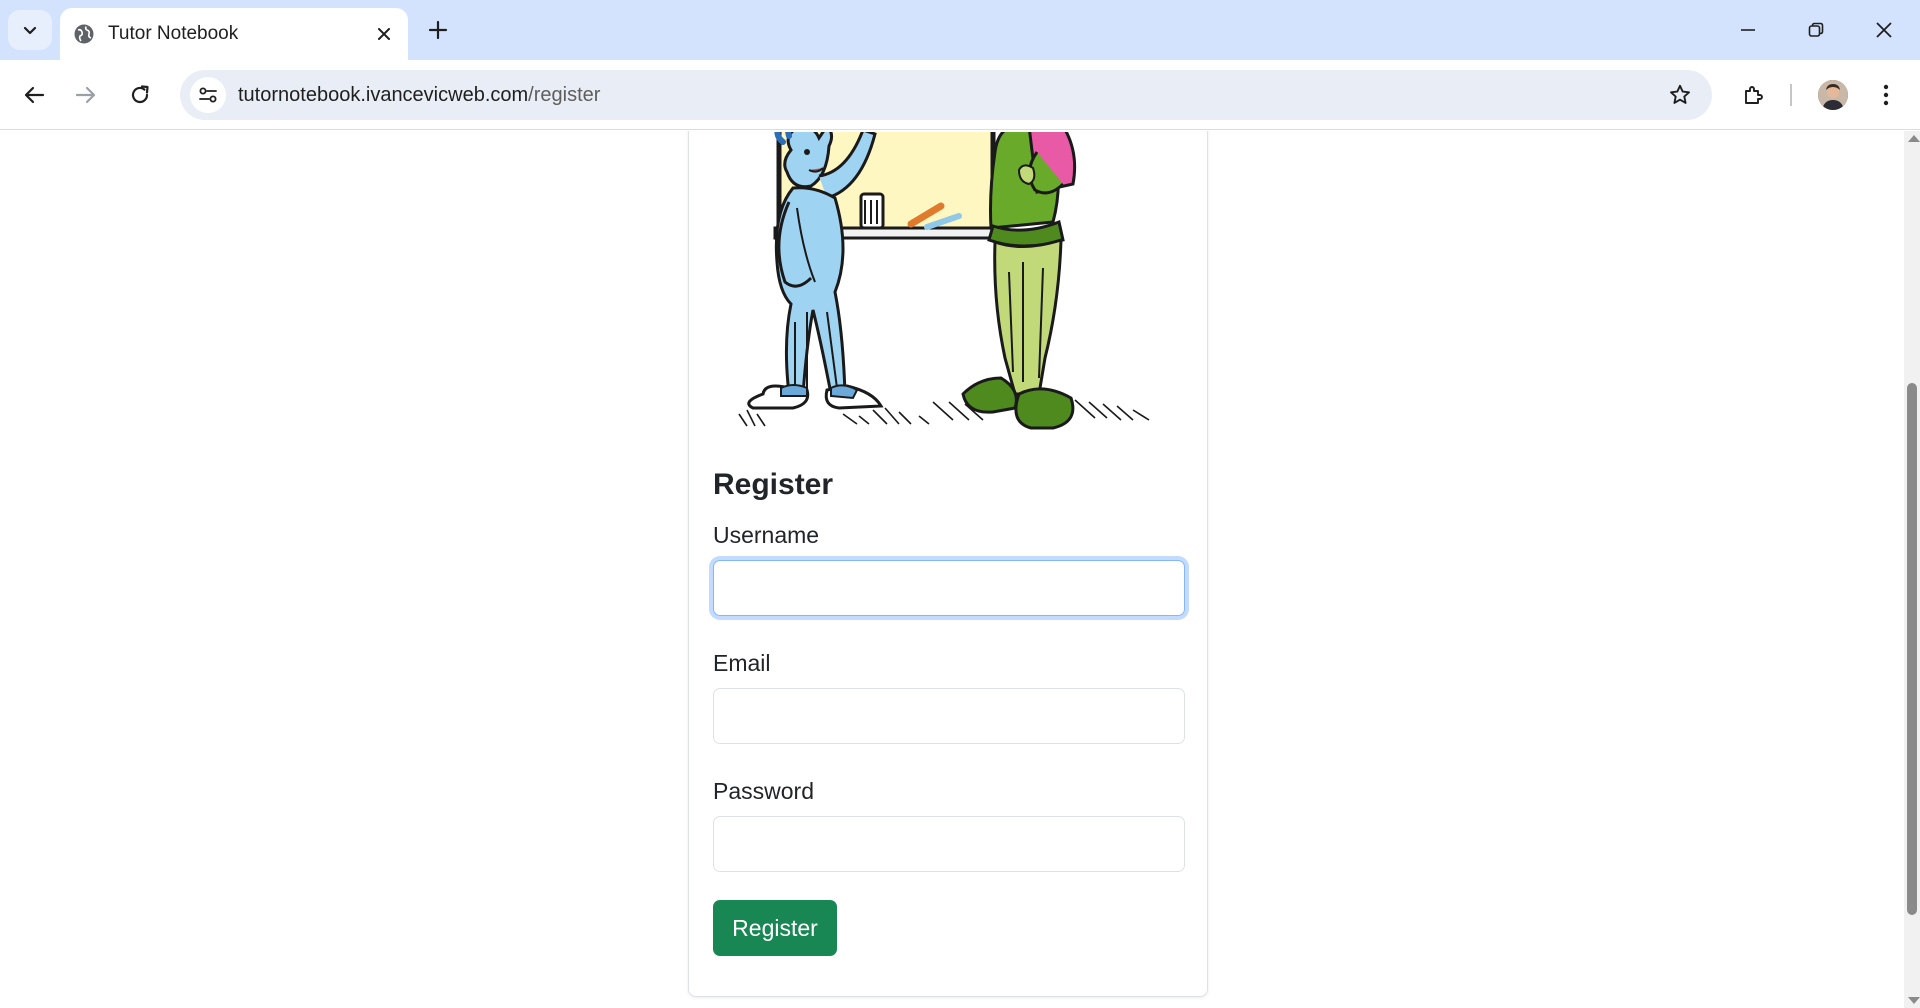 Image resolution: width=1920 pixels, height=1008 pixels. Describe the element at coordinates (1680, 95) in the screenshot. I see `star-icon` at that location.